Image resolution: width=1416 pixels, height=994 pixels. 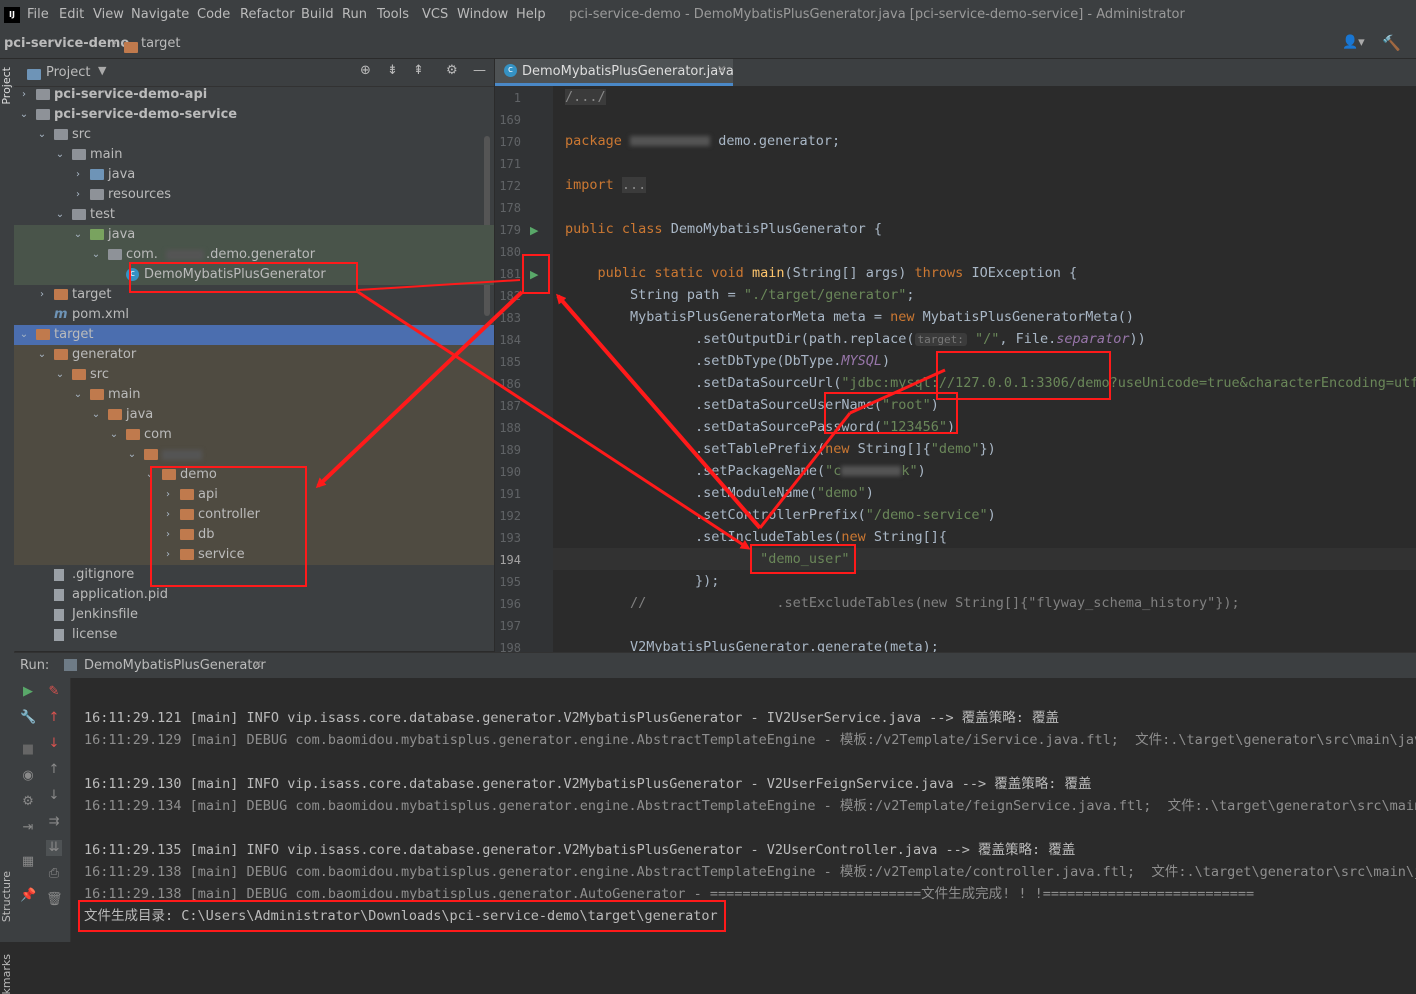 I want to click on print-icon: ⎙, so click(x=54, y=874).